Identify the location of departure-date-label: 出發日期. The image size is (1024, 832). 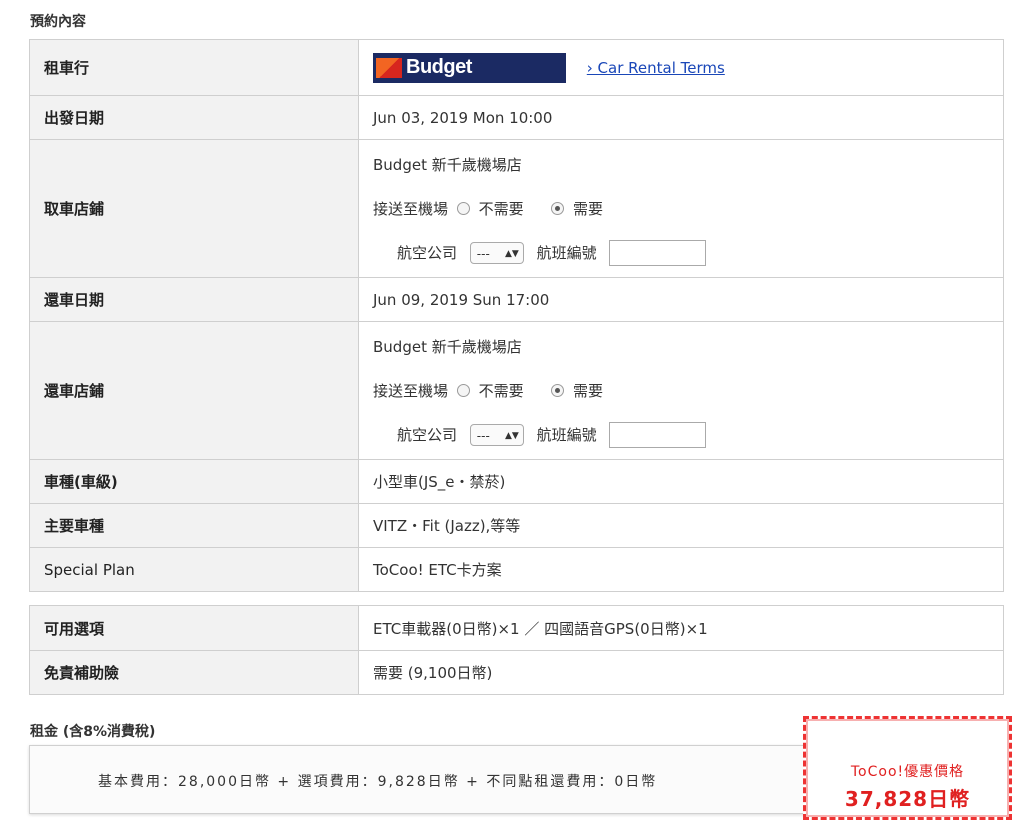
(194, 117).